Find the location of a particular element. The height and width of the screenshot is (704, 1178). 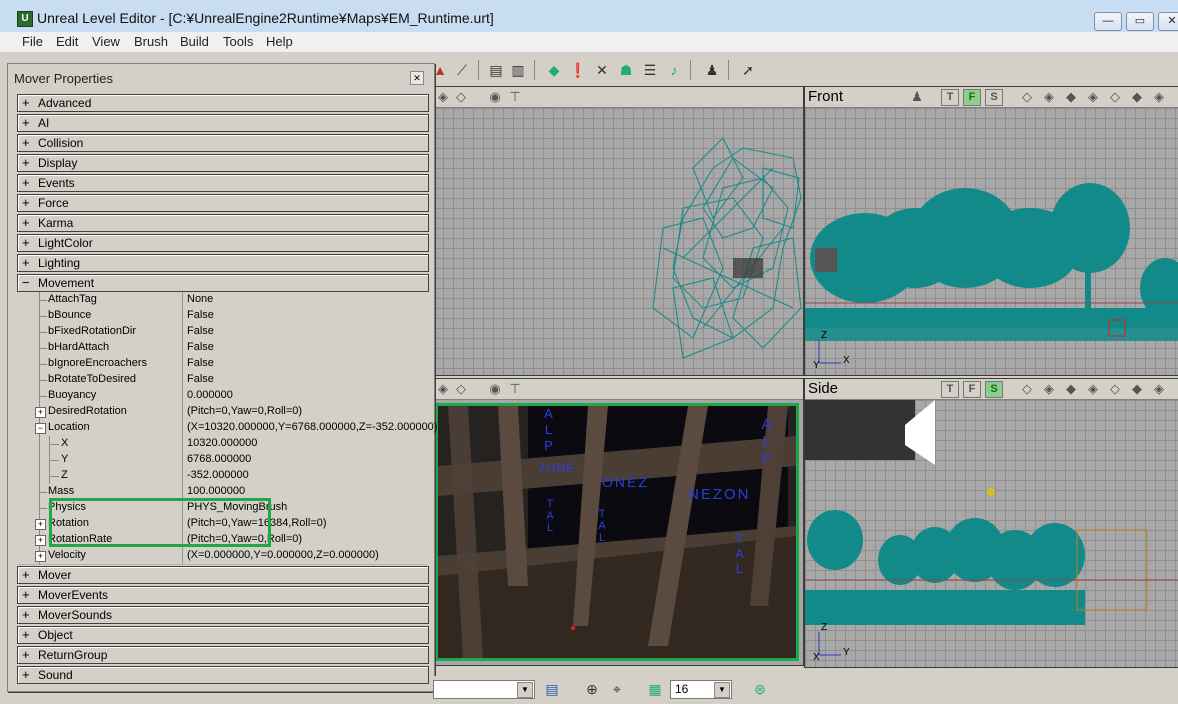

select-arrow-icon: ➚ is located at coordinates (748, 70).